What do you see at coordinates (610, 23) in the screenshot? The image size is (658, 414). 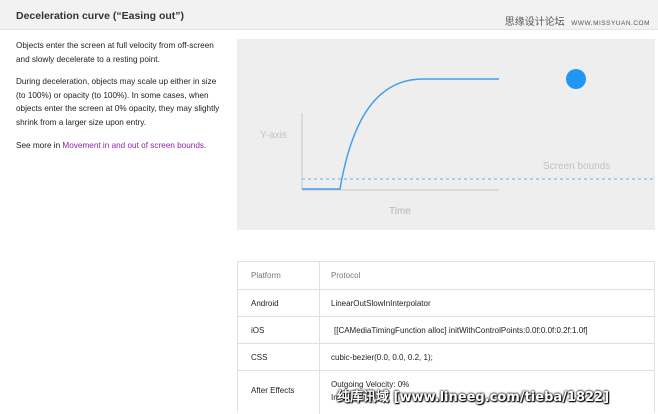 I see `watermark-site: WWW.MISSYUAN.COM` at bounding box center [610, 23].